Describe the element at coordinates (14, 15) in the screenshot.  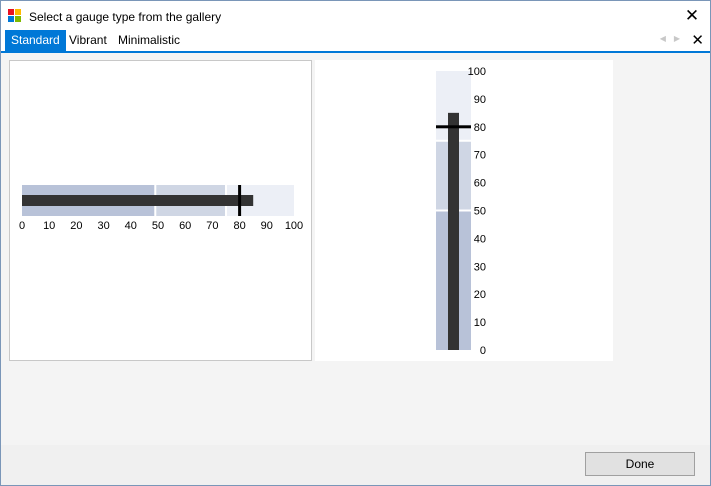
I see `app-windows-icon` at that location.